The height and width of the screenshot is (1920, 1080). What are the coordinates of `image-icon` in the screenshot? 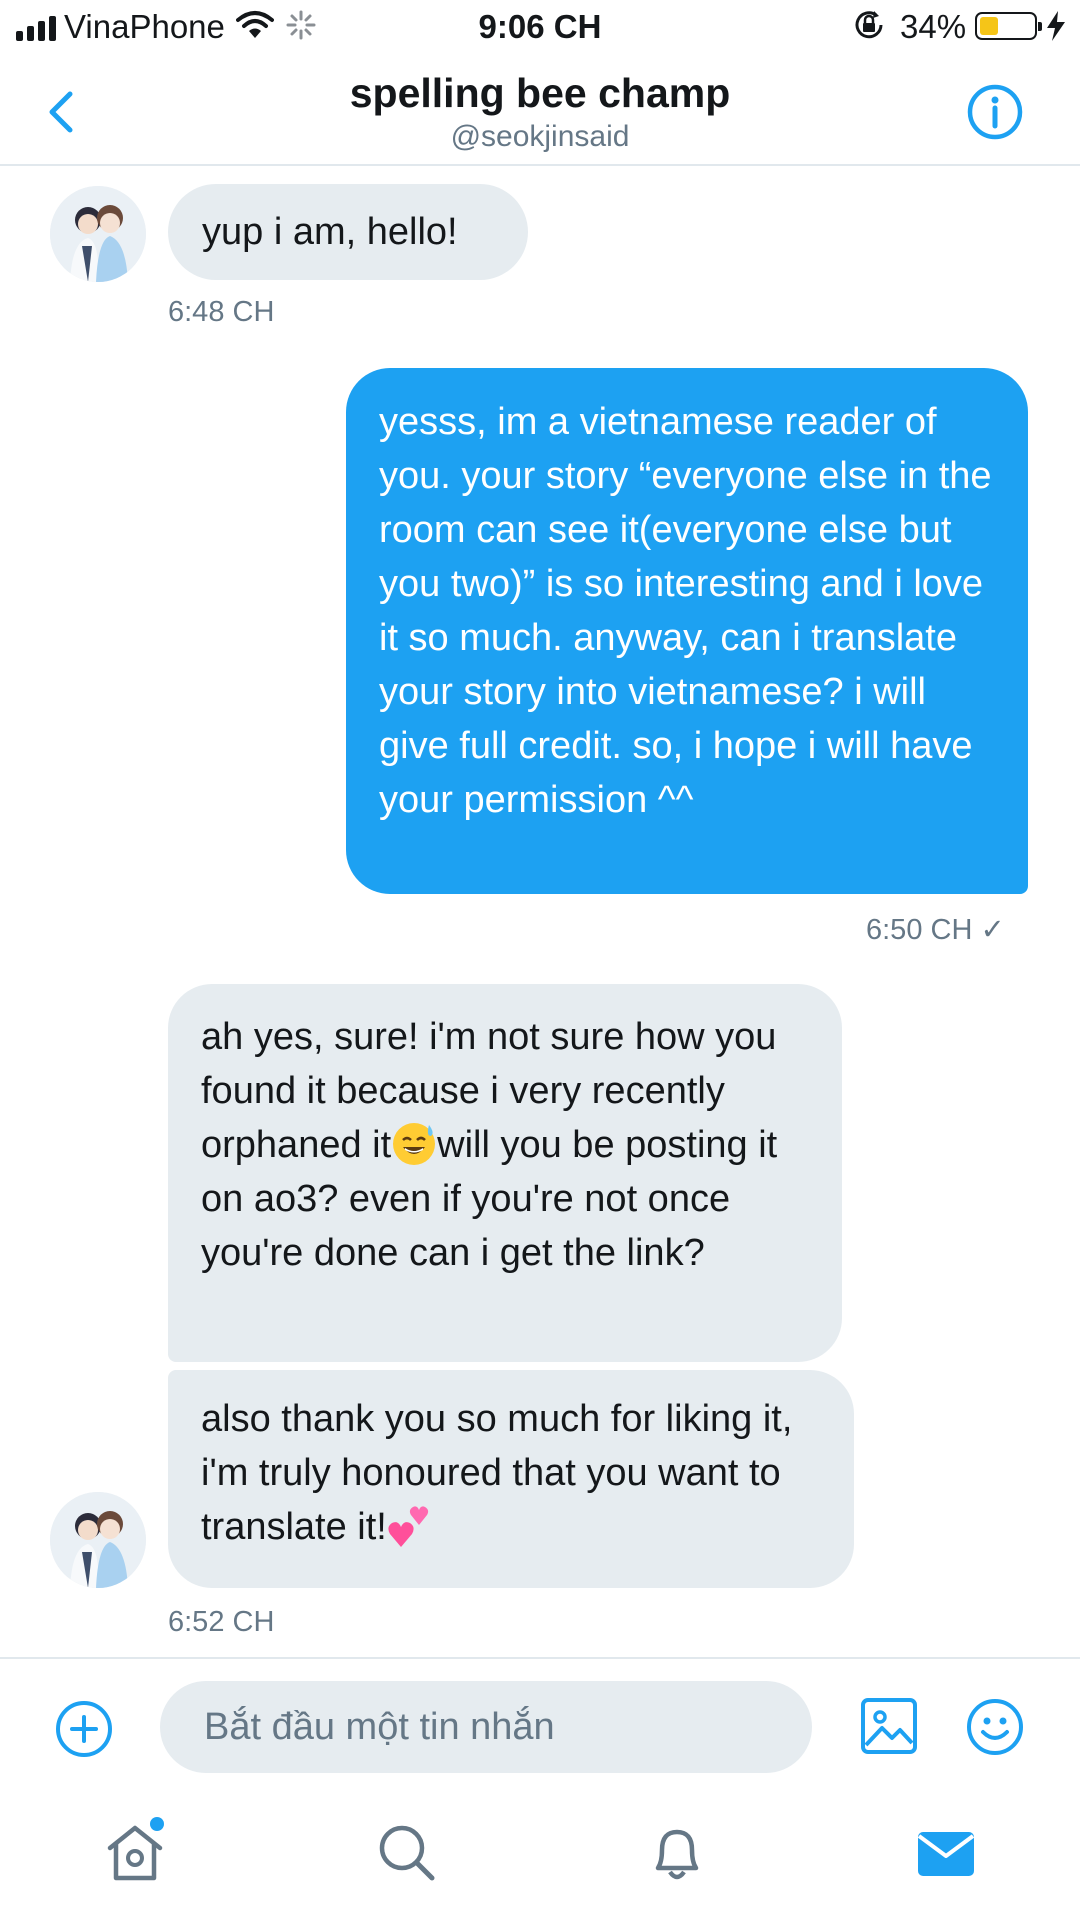 It's located at (889, 1726).